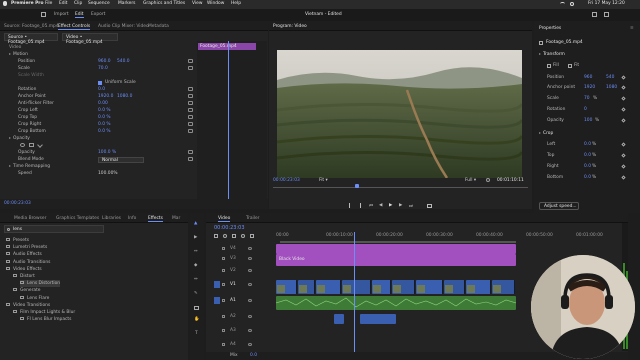 This screenshot has width=640, height=360. Describe the element at coordinates (411, 206) in the screenshot. I see `go-to-out-icon: ⏭` at that location.